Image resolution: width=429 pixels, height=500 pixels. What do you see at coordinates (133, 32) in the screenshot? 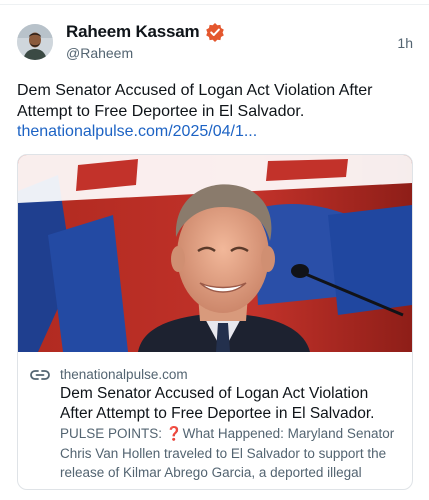
I see `author-display-name: Raheem Kassam` at bounding box center [133, 32].